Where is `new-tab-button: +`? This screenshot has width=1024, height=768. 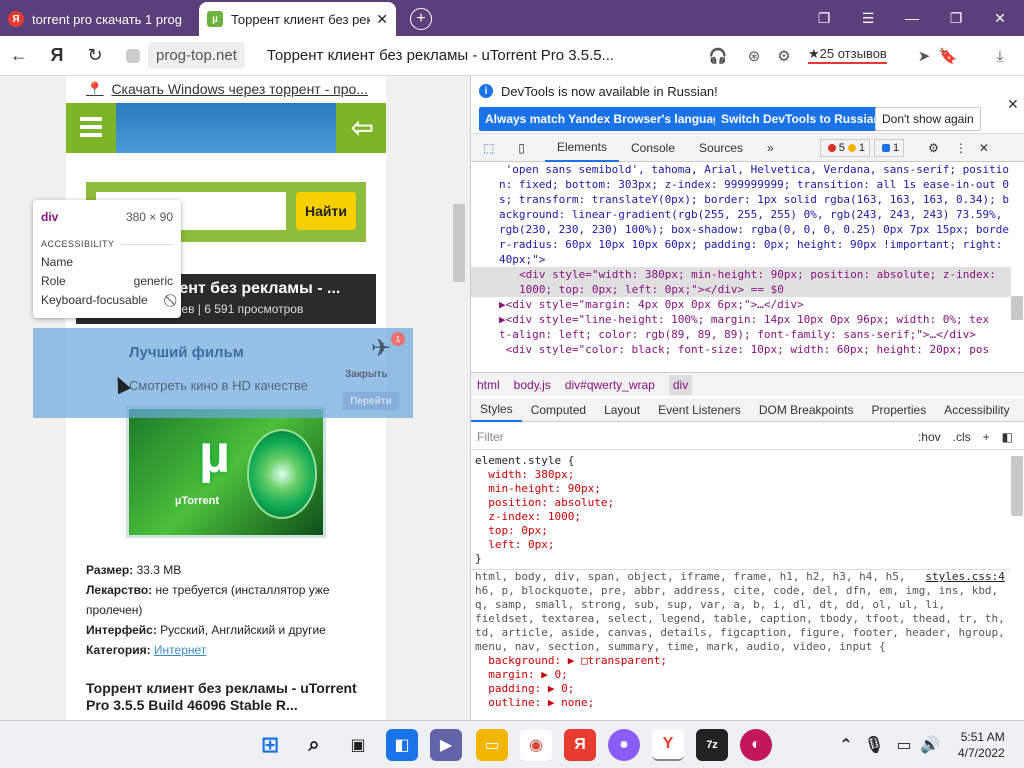 new-tab-button: + is located at coordinates (421, 19).